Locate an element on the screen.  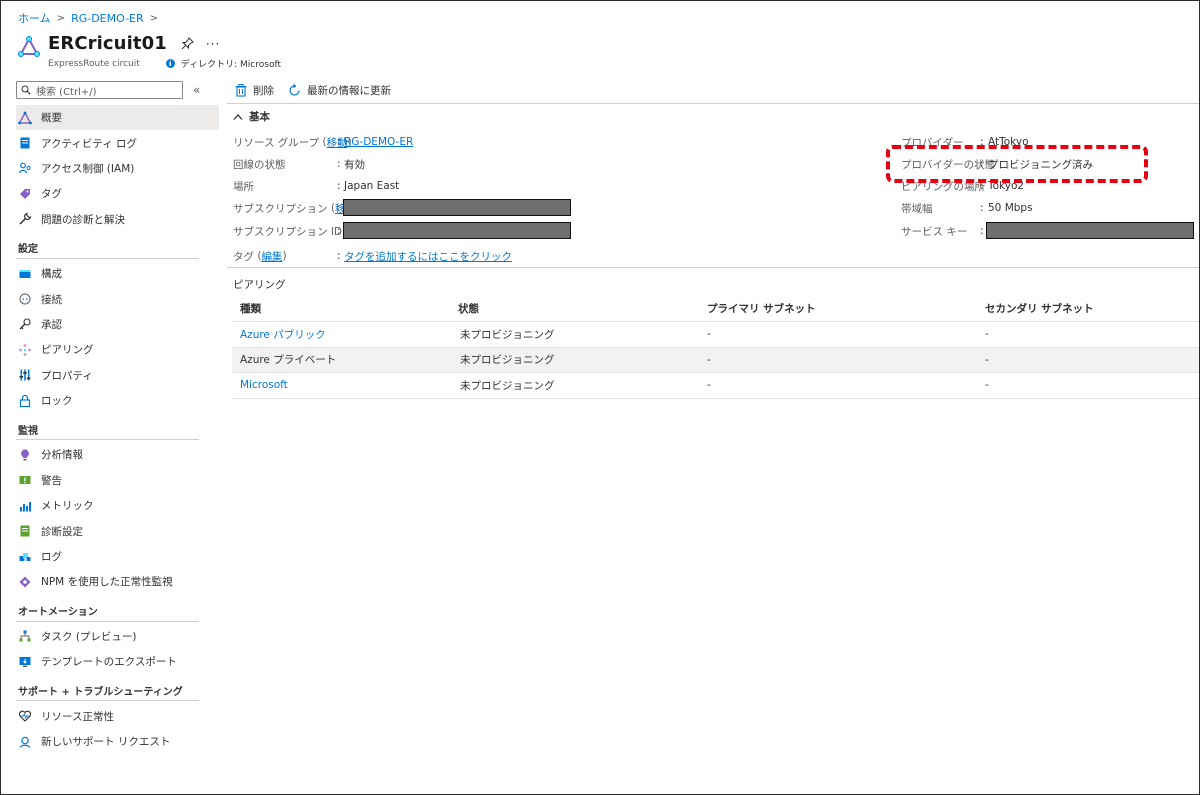
search-icon is located at coordinates (26, 90).